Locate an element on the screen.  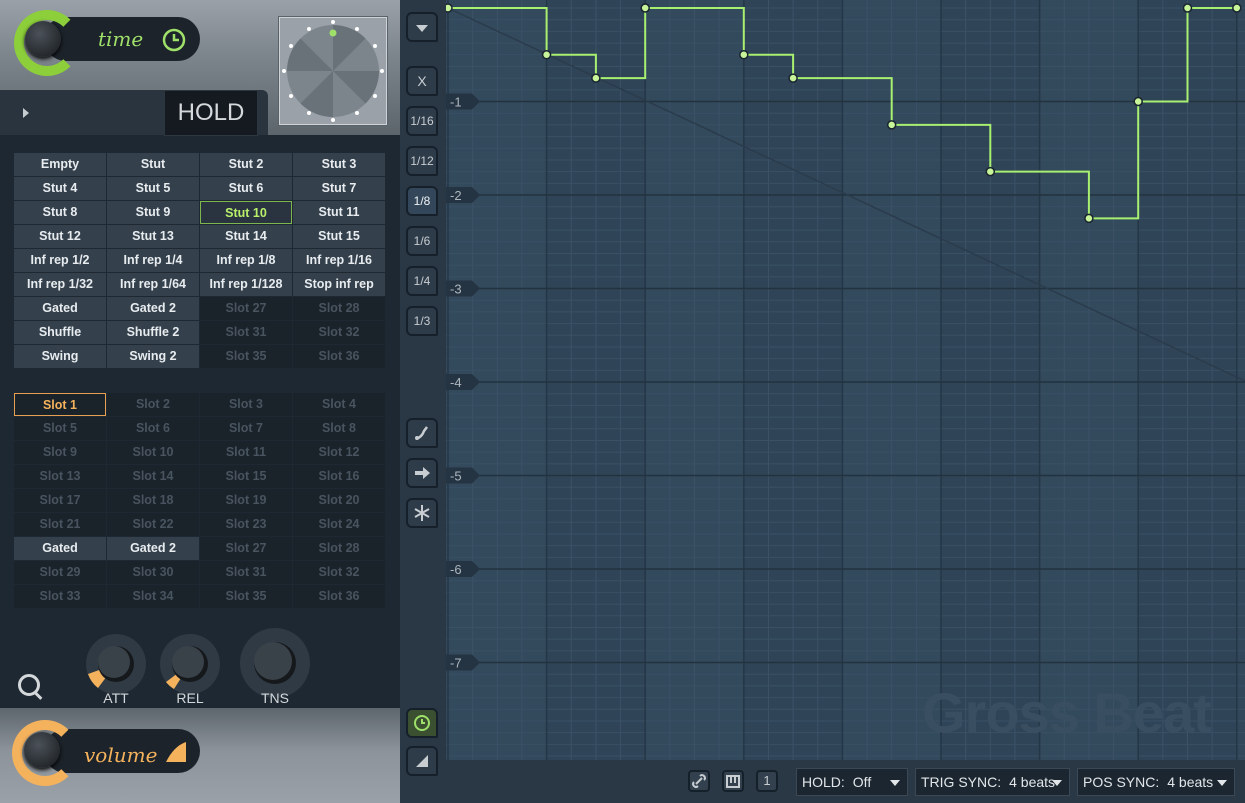
volume-preset-25: Gated is located at coordinates (60, 548).